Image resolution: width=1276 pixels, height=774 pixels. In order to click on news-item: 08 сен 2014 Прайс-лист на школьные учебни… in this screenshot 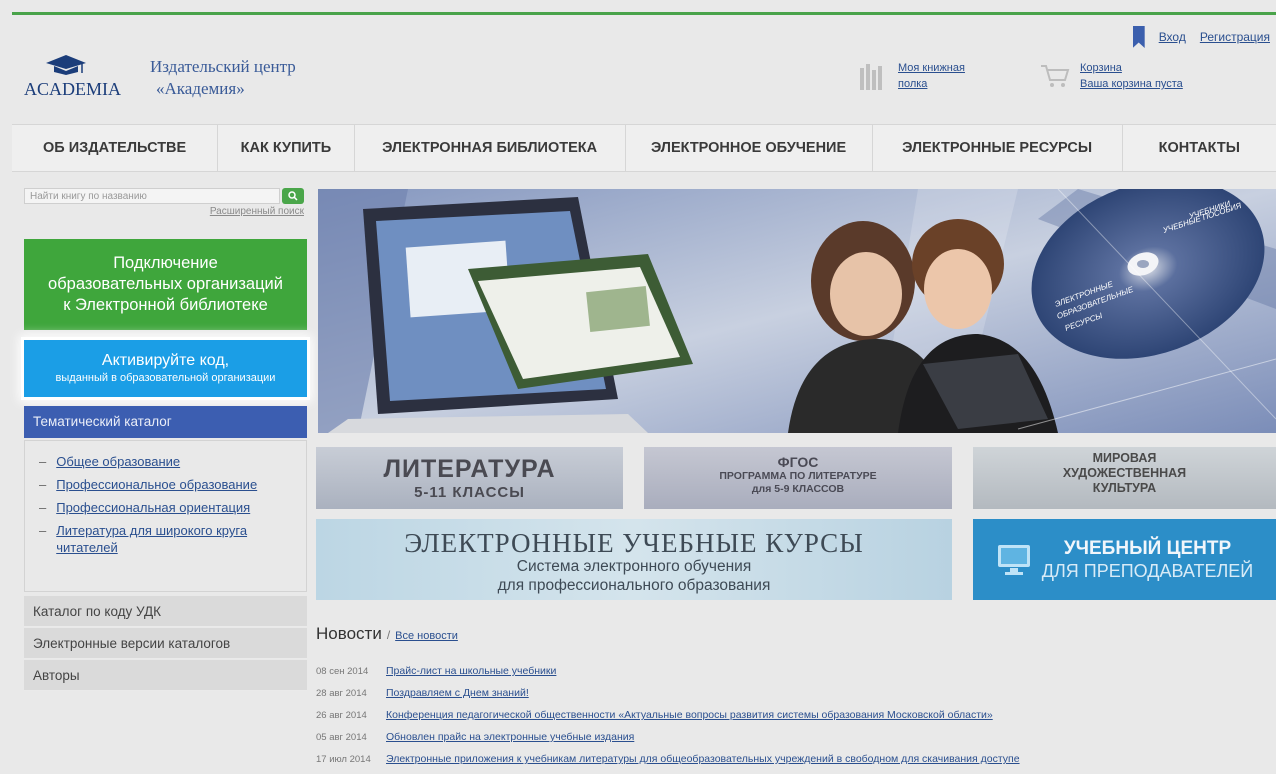, I will do `click(786, 671)`.